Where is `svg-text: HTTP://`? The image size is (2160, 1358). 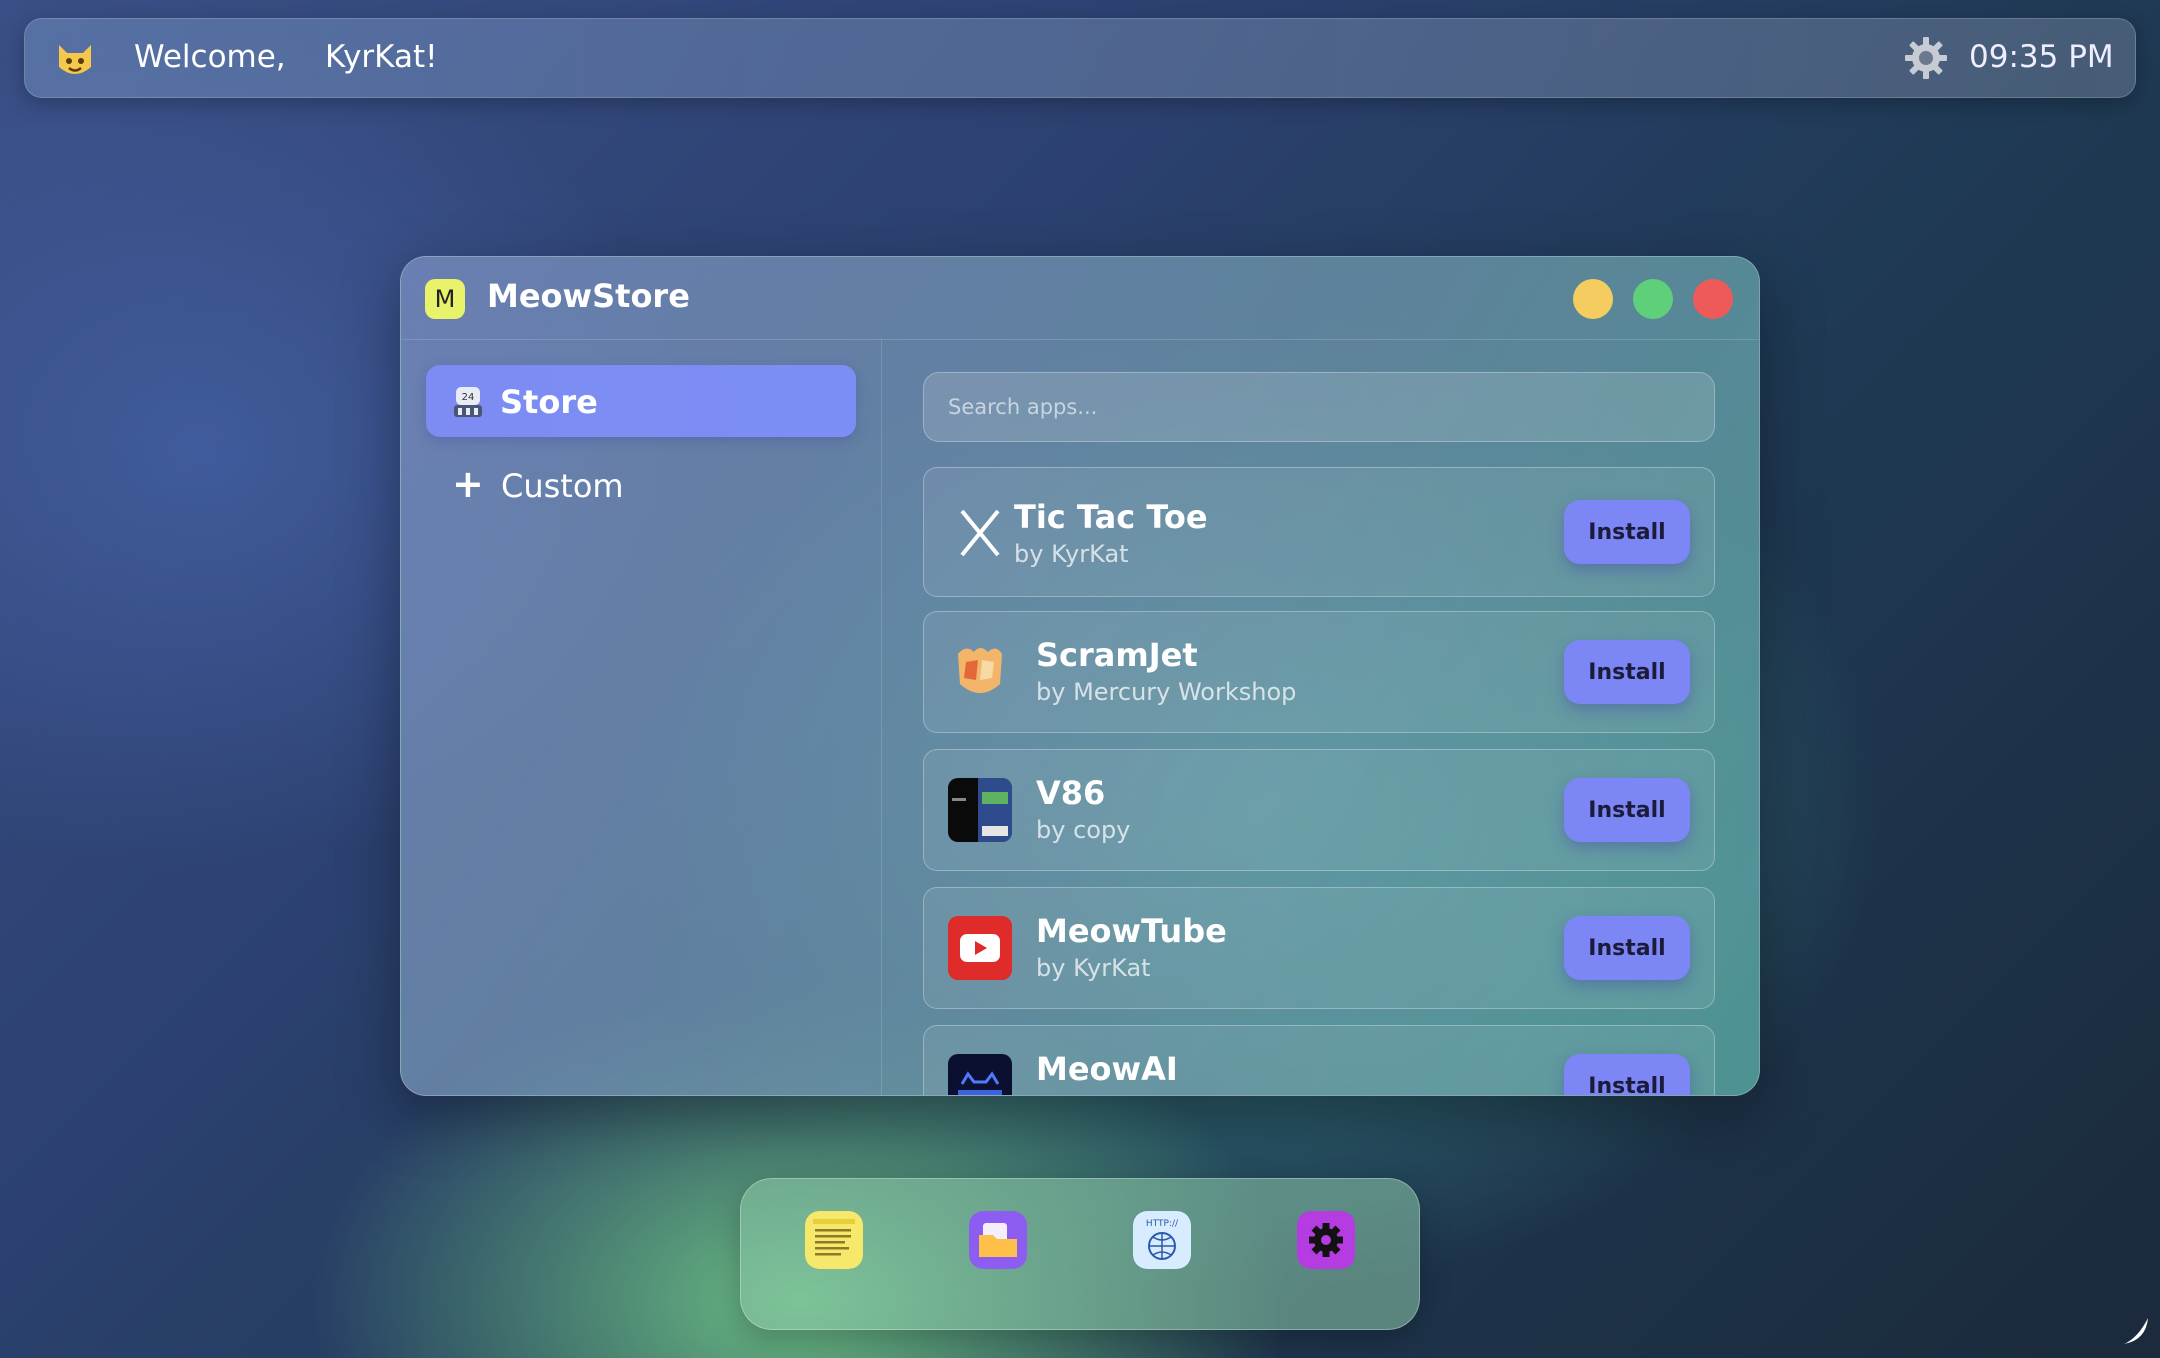
svg-text: HTTP:// is located at coordinates (1162, 1224).